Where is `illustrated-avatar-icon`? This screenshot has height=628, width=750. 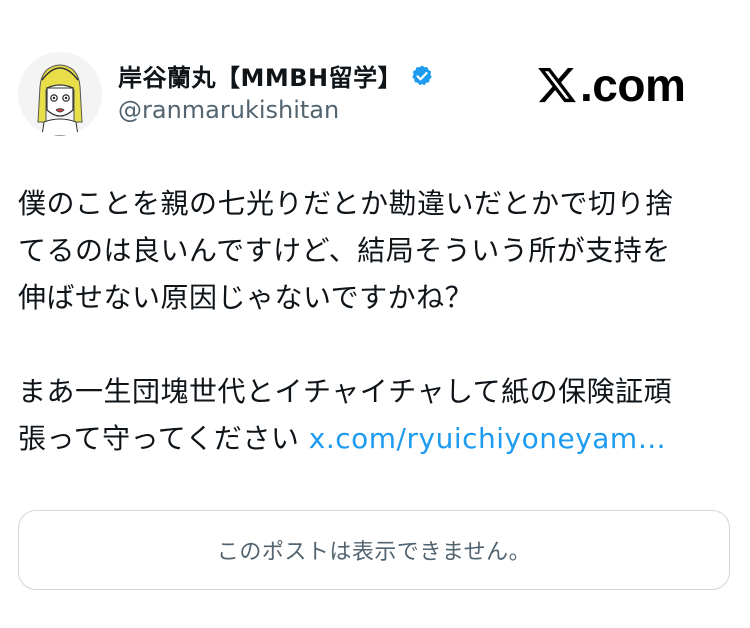
illustrated-avatar-icon is located at coordinates (60, 94).